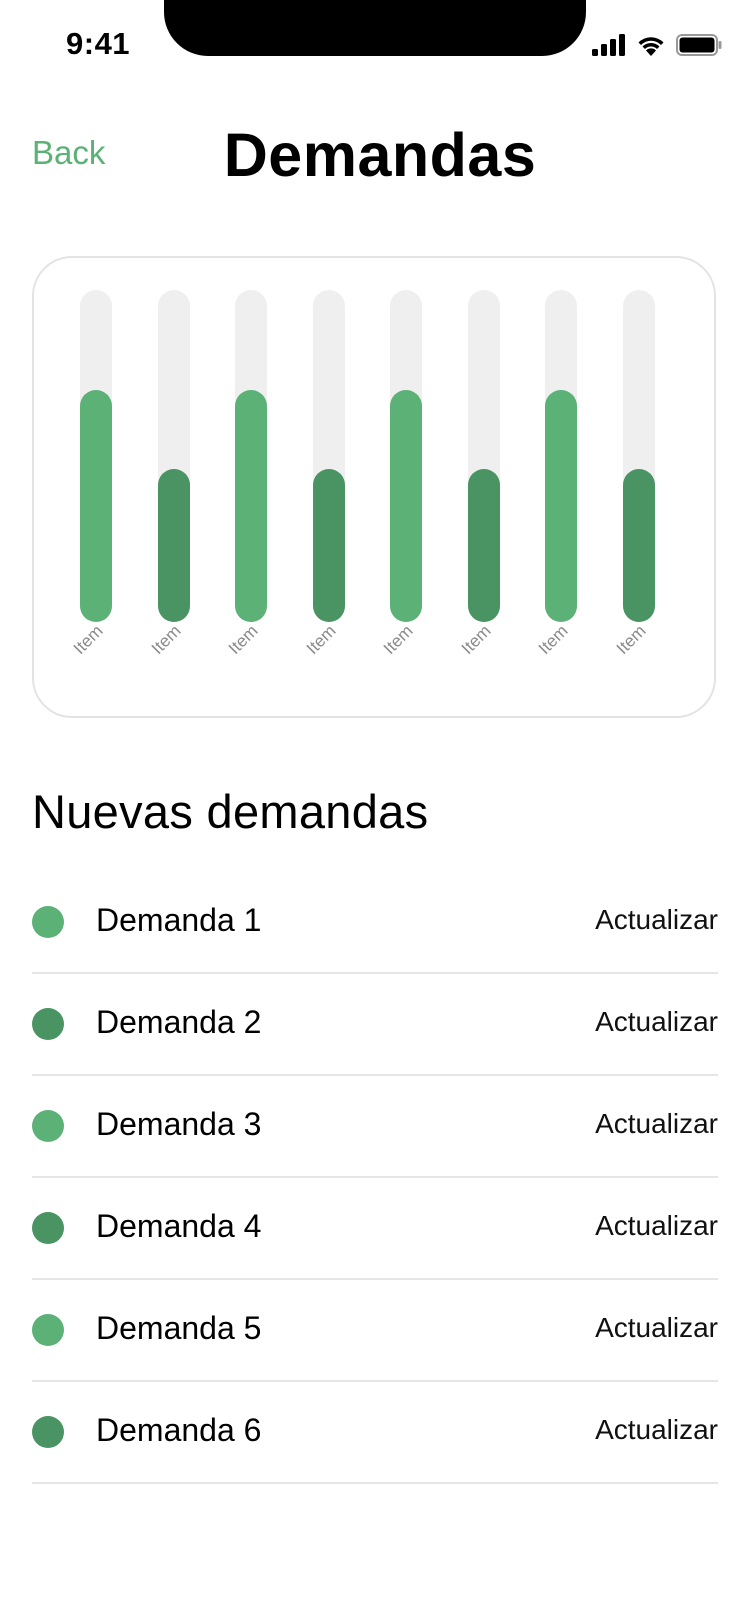 The width and height of the screenshot is (750, 1624). I want to click on demand-label: Demanda 3, so click(179, 1124).